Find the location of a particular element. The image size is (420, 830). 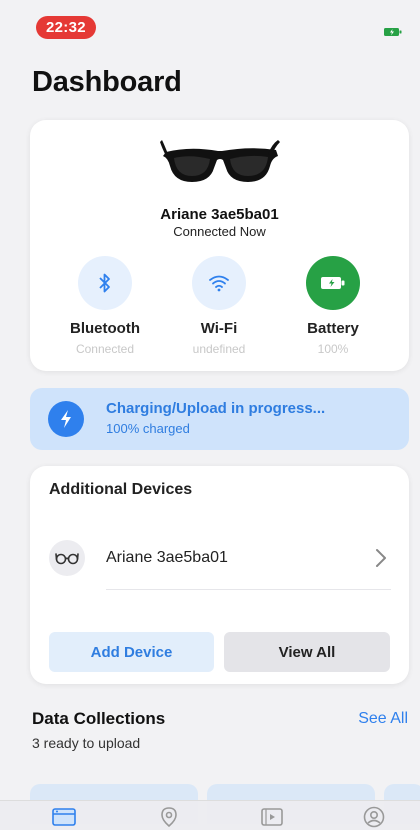

battery-status-icon is located at coordinates (393, 32).